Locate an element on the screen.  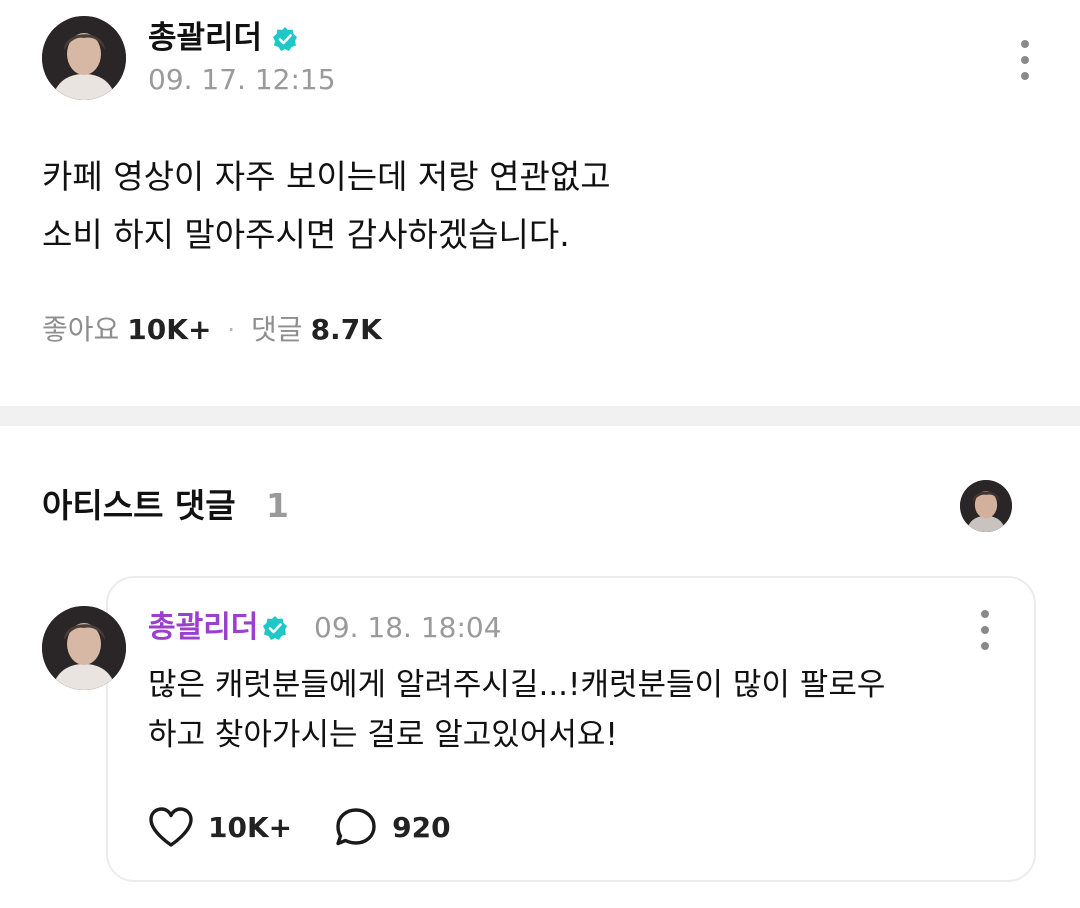
comment-author-avatar is located at coordinates (84, 648).